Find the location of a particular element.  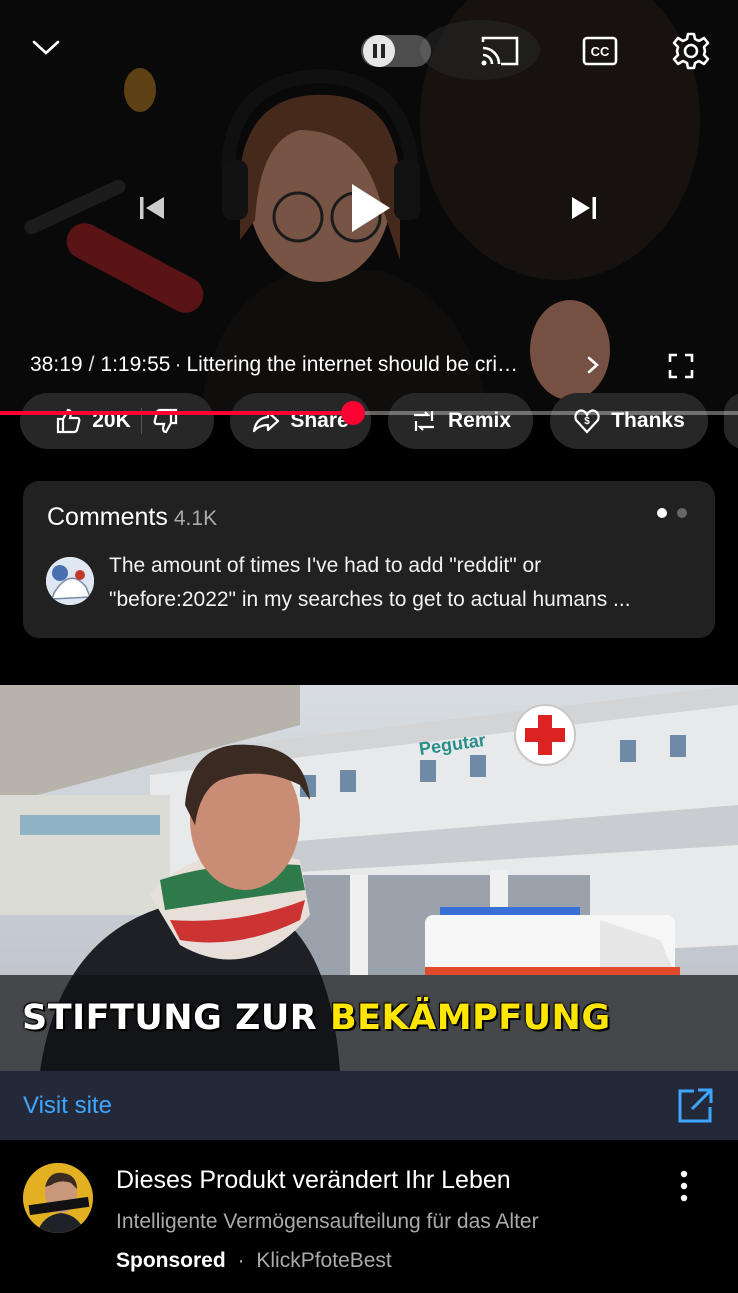

play-icon is located at coordinates (371, 208).